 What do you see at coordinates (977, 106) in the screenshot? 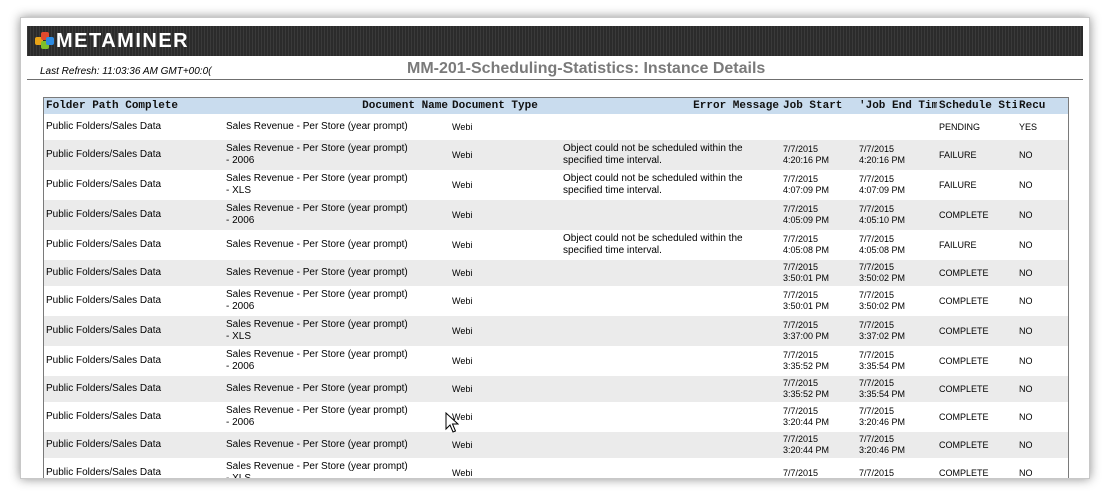
I see `col-header-schedule-status: Schedule Stis` at bounding box center [977, 106].